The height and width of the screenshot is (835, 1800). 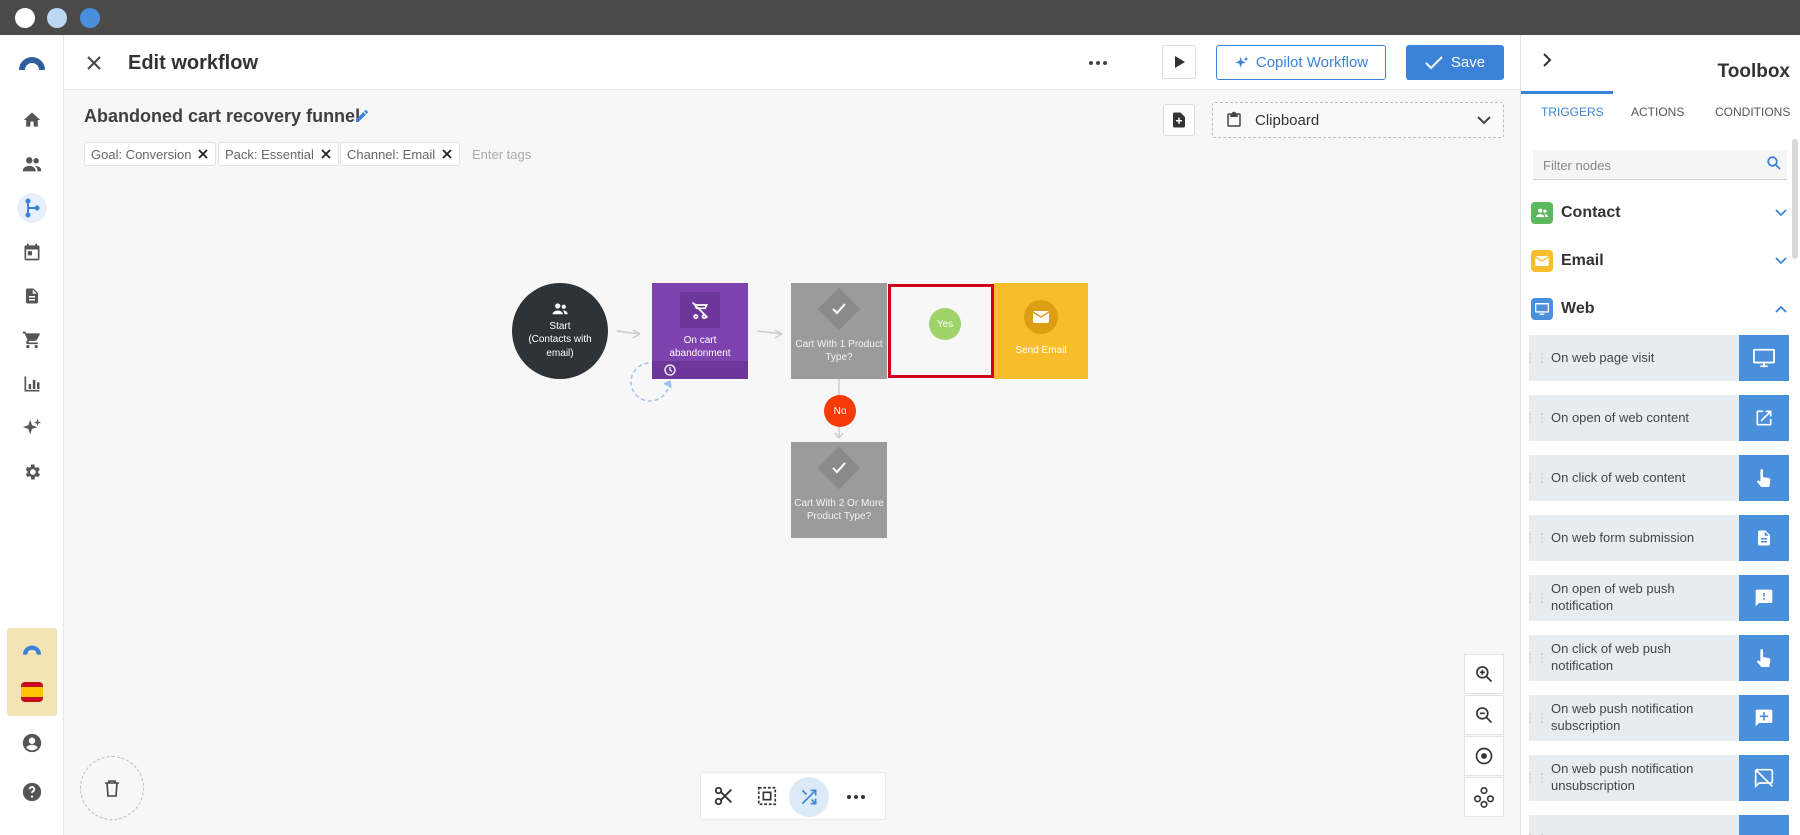 What do you see at coordinates (32, 743) in the screenshot?
I see `user-account-icon` at bounding box center [32, 743].